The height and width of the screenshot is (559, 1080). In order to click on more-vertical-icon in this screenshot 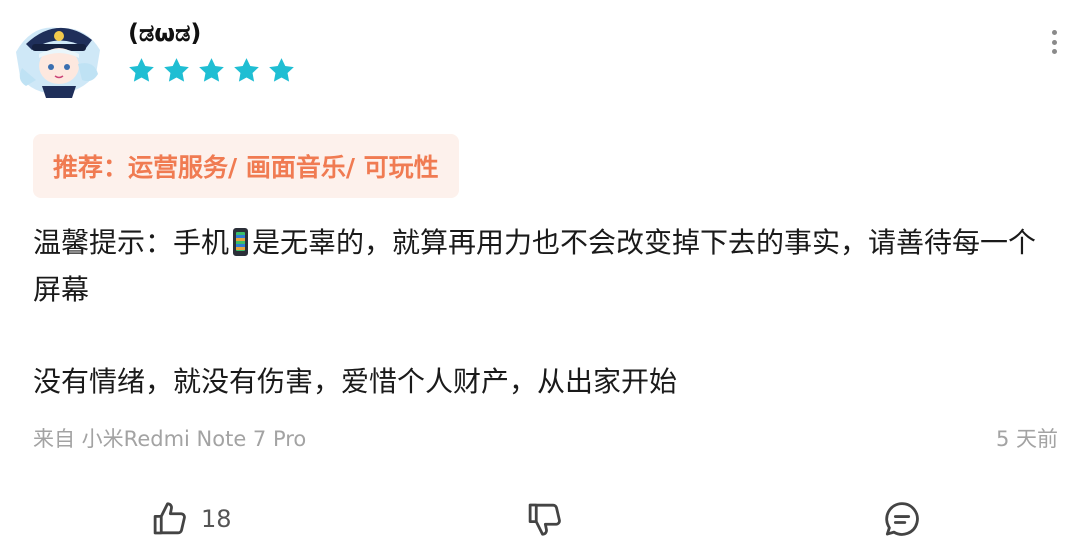, I will do `click(1054, 42)`.